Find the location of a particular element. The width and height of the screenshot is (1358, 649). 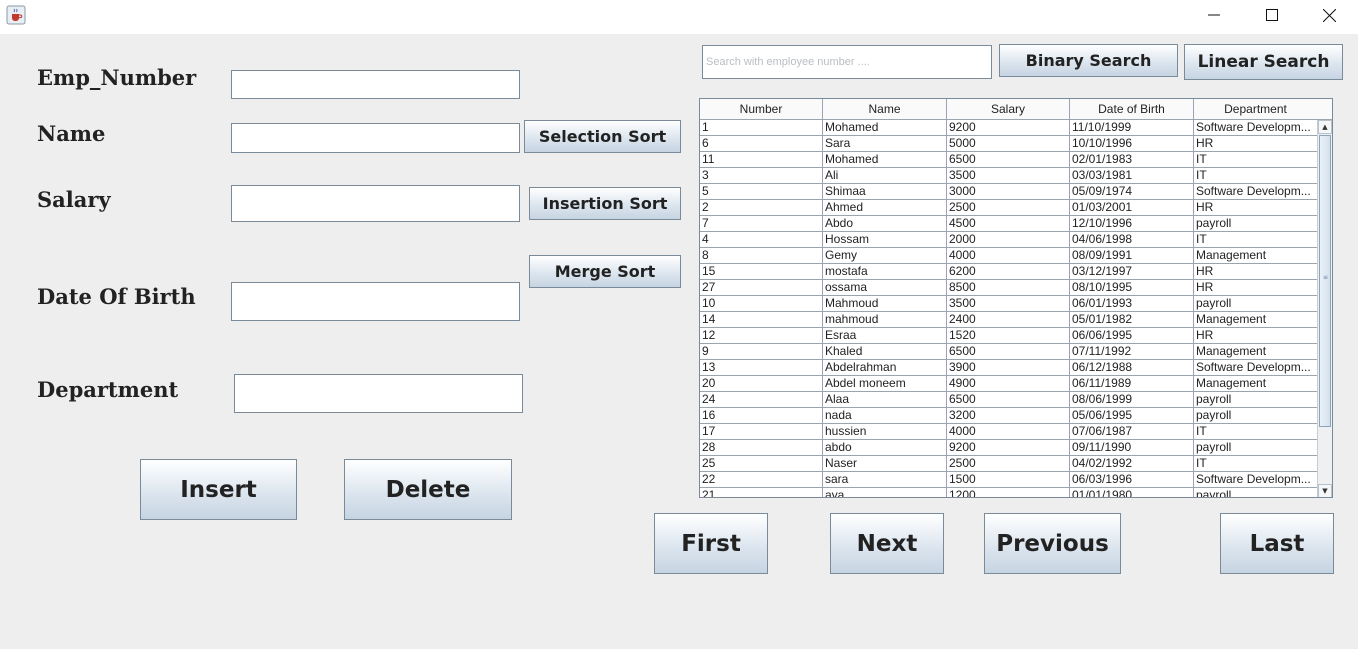

table-cell: 10 is located at coordinates (761, 303).